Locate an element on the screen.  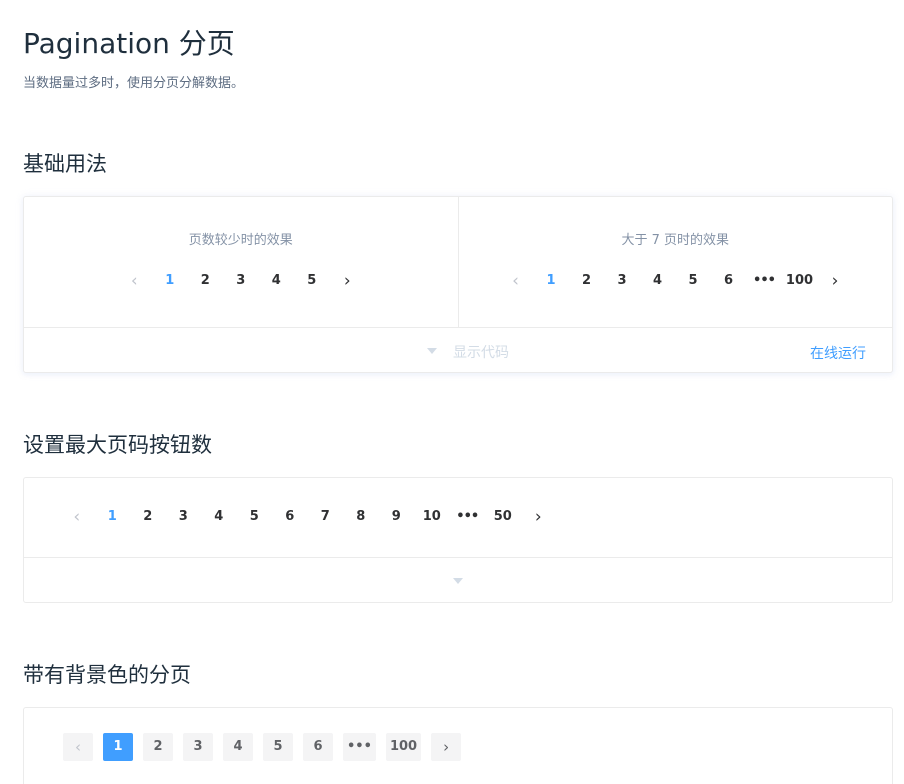
demo-many-pages: 大于 7 页时的效果 ‹ 1 2 3 4 5 6 ••• 100 › is located at coordinates (675, 262).